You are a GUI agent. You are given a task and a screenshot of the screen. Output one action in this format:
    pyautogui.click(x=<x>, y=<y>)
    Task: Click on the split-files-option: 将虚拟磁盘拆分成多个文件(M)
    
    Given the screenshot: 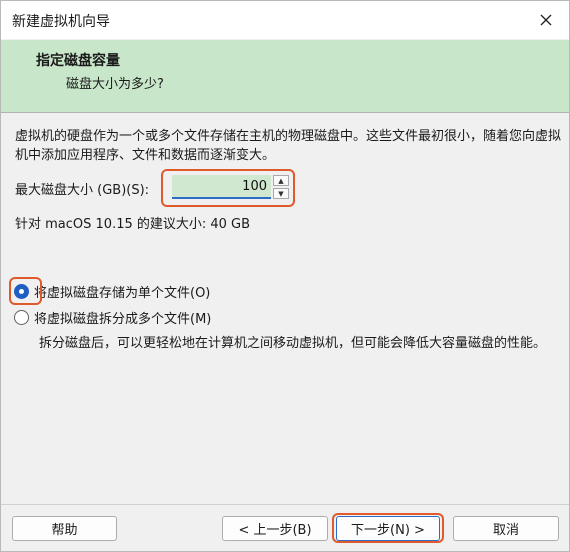 What is the action you would take?
    pyautogui.click(x=112, y=317)
    